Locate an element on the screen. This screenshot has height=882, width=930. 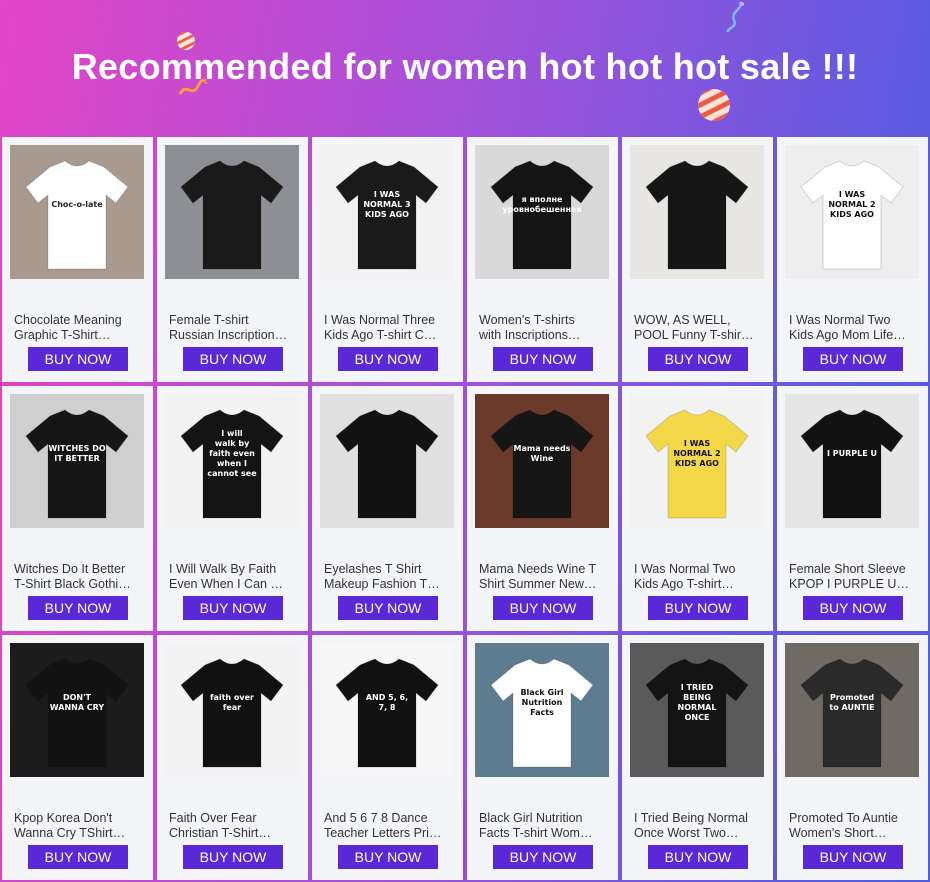
tshirt-photo-icon: I WASNORMAL 3KIDS AGO is located at coordinates (387, 212).